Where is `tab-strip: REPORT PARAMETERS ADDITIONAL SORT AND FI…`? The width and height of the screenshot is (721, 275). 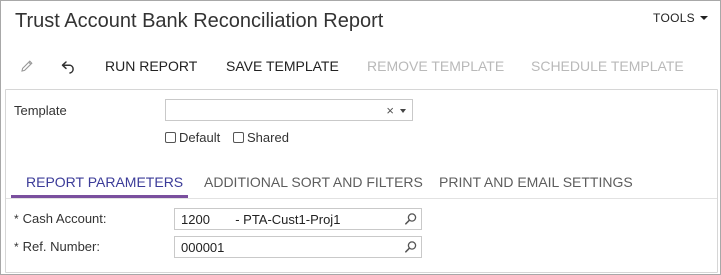
tab-strip: REPORT PARAMETERS ADDITIONAL SORT AND FI… is located at coordinates (361, 183).